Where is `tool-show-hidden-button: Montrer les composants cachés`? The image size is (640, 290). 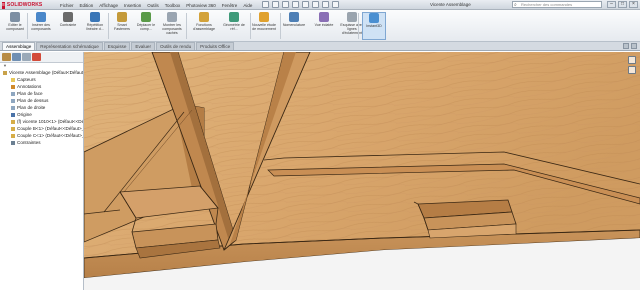
tool-show-hidden-button: Montrer les composants cachés is located at coordinates (172, 26).